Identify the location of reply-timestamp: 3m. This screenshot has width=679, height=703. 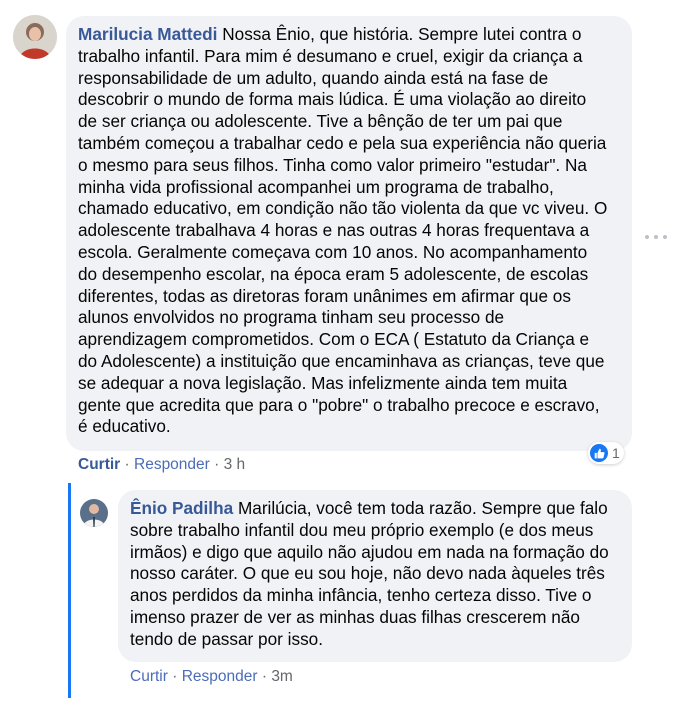
(282, 676).